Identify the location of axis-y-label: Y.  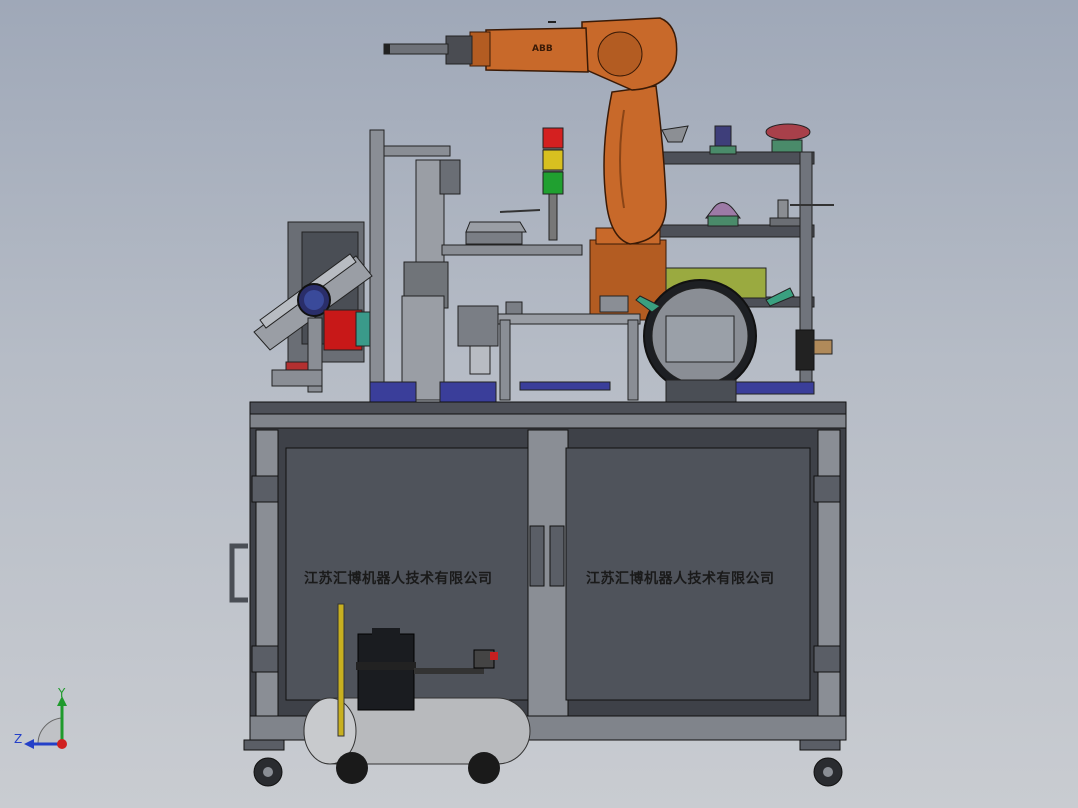
(62, 693).